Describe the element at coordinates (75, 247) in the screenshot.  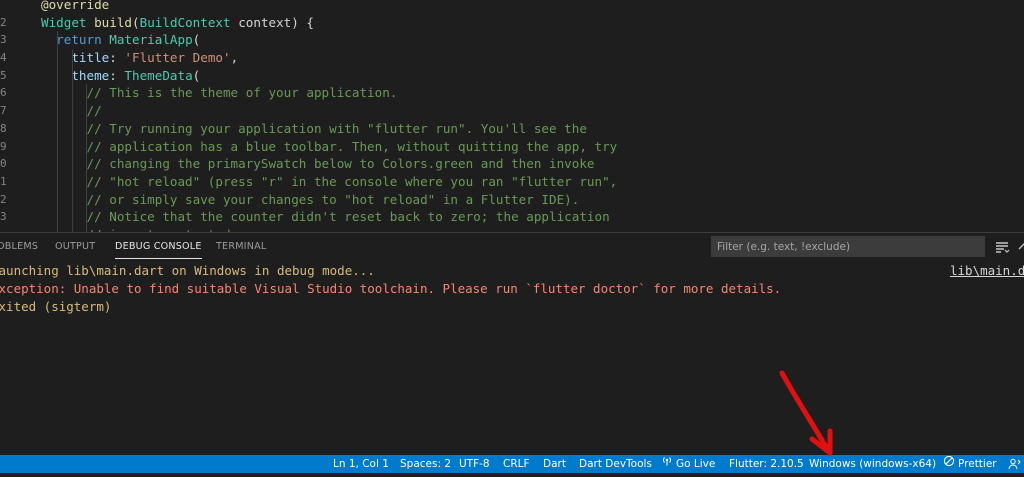
I see `tab-output: OUTPUT` at that location.